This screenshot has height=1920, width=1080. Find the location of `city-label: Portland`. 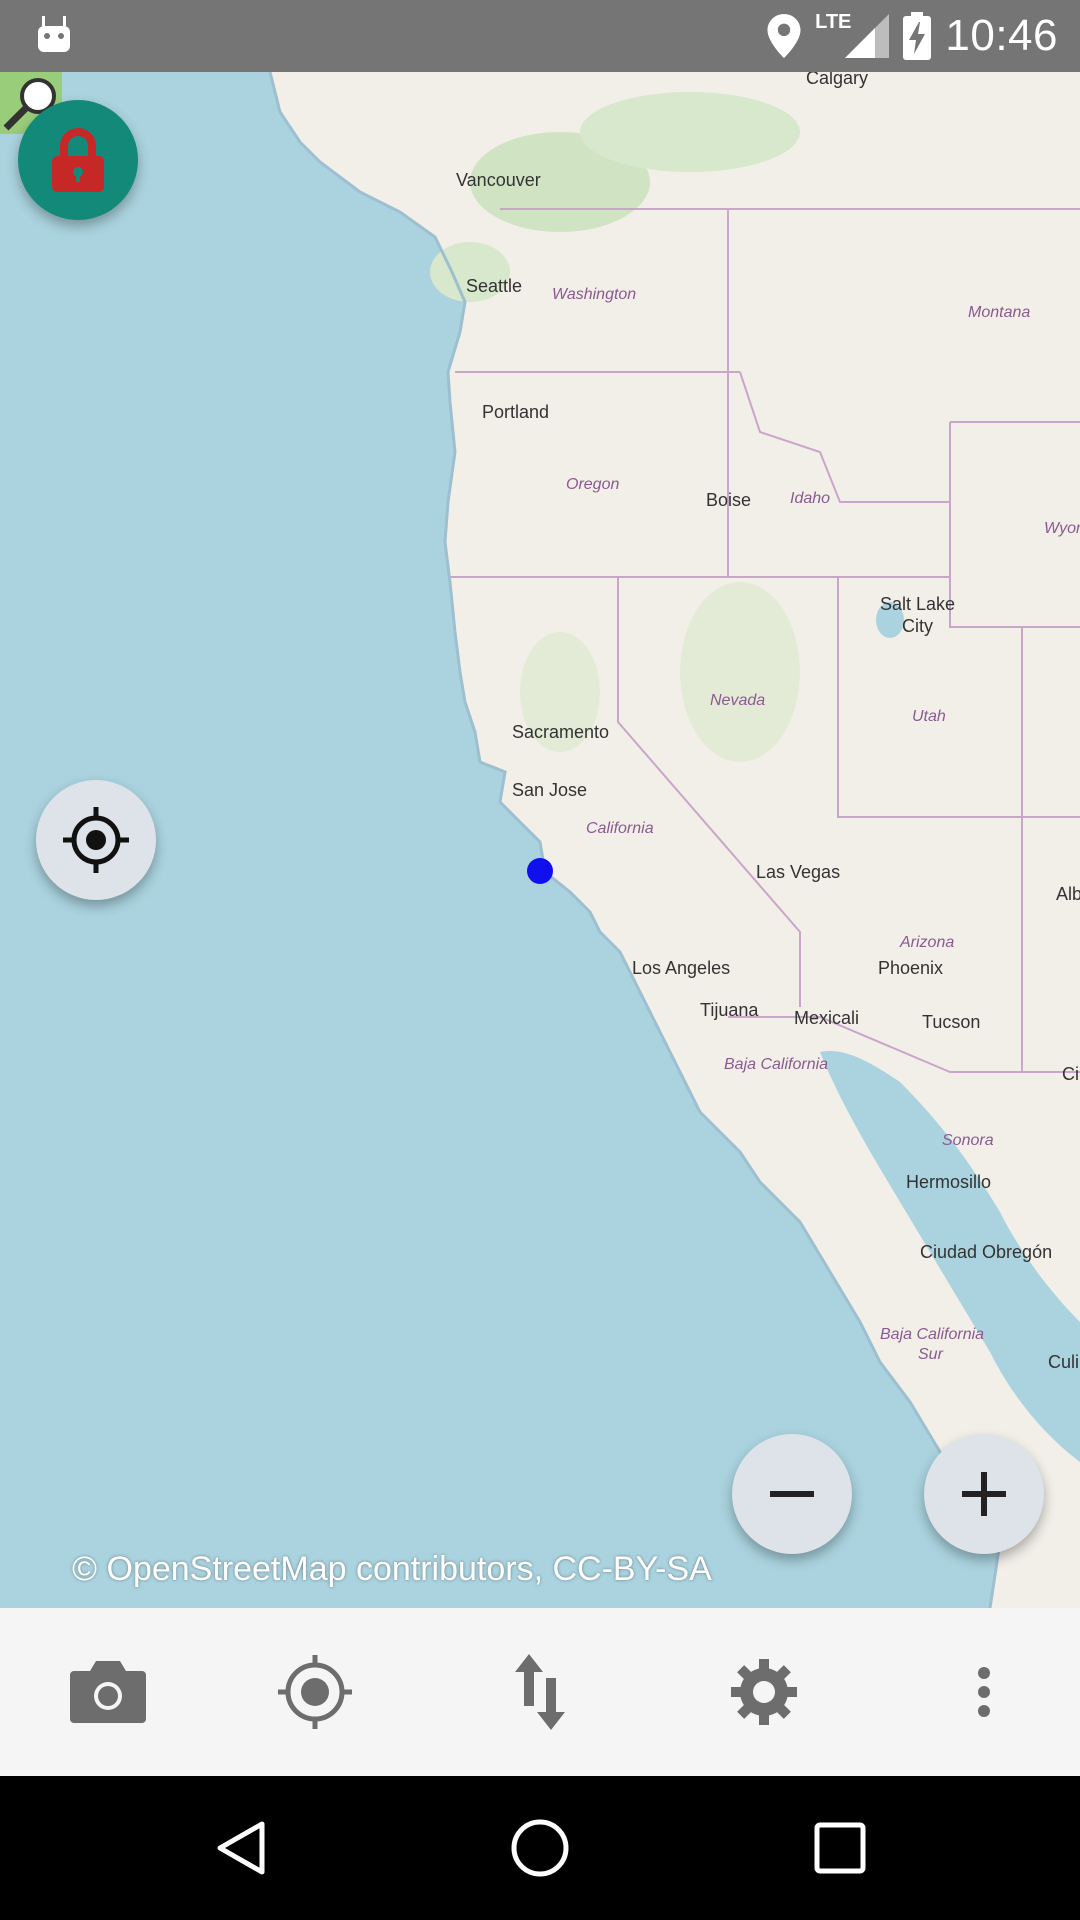

city-label: Portland is located at coordinates (516, 412).